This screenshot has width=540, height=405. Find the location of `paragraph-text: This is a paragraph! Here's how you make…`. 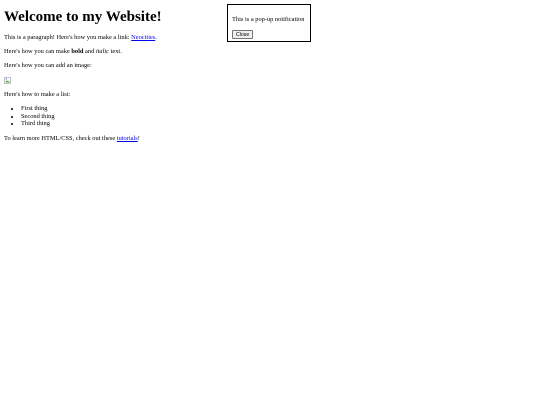

paragraph-text: This is a paragraph! Here's how you make… is located at coordinates (68, 37).